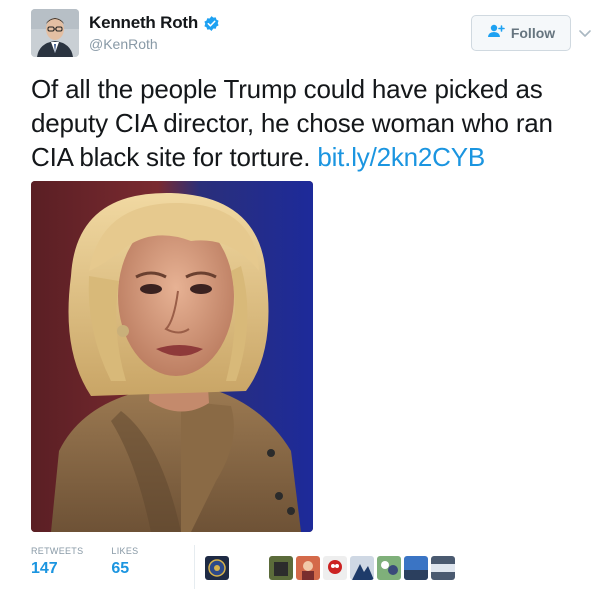 Image resolution: width=610 pixels, height=591 pixels. I want to click on retweets-count: 147, so click(44, 568).